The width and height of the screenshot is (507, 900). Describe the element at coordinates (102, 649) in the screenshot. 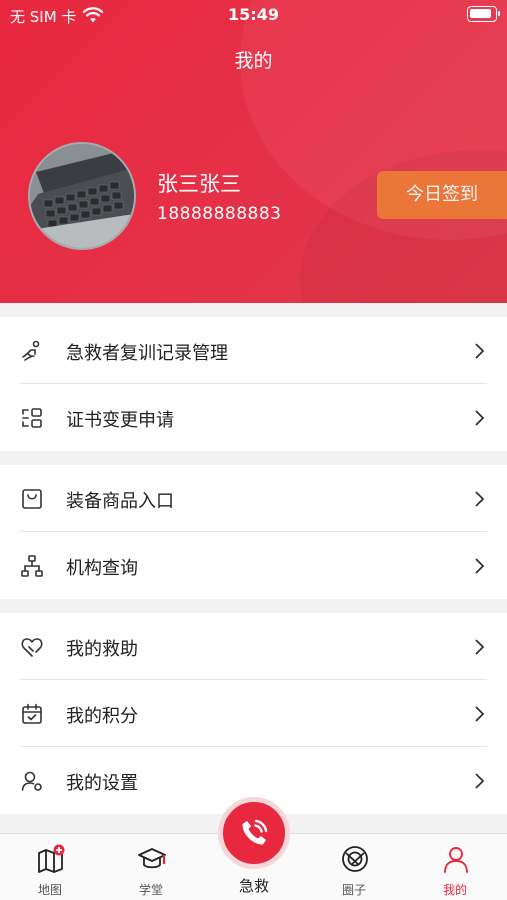

I see `menu-item-label: 我的救助` at that location.